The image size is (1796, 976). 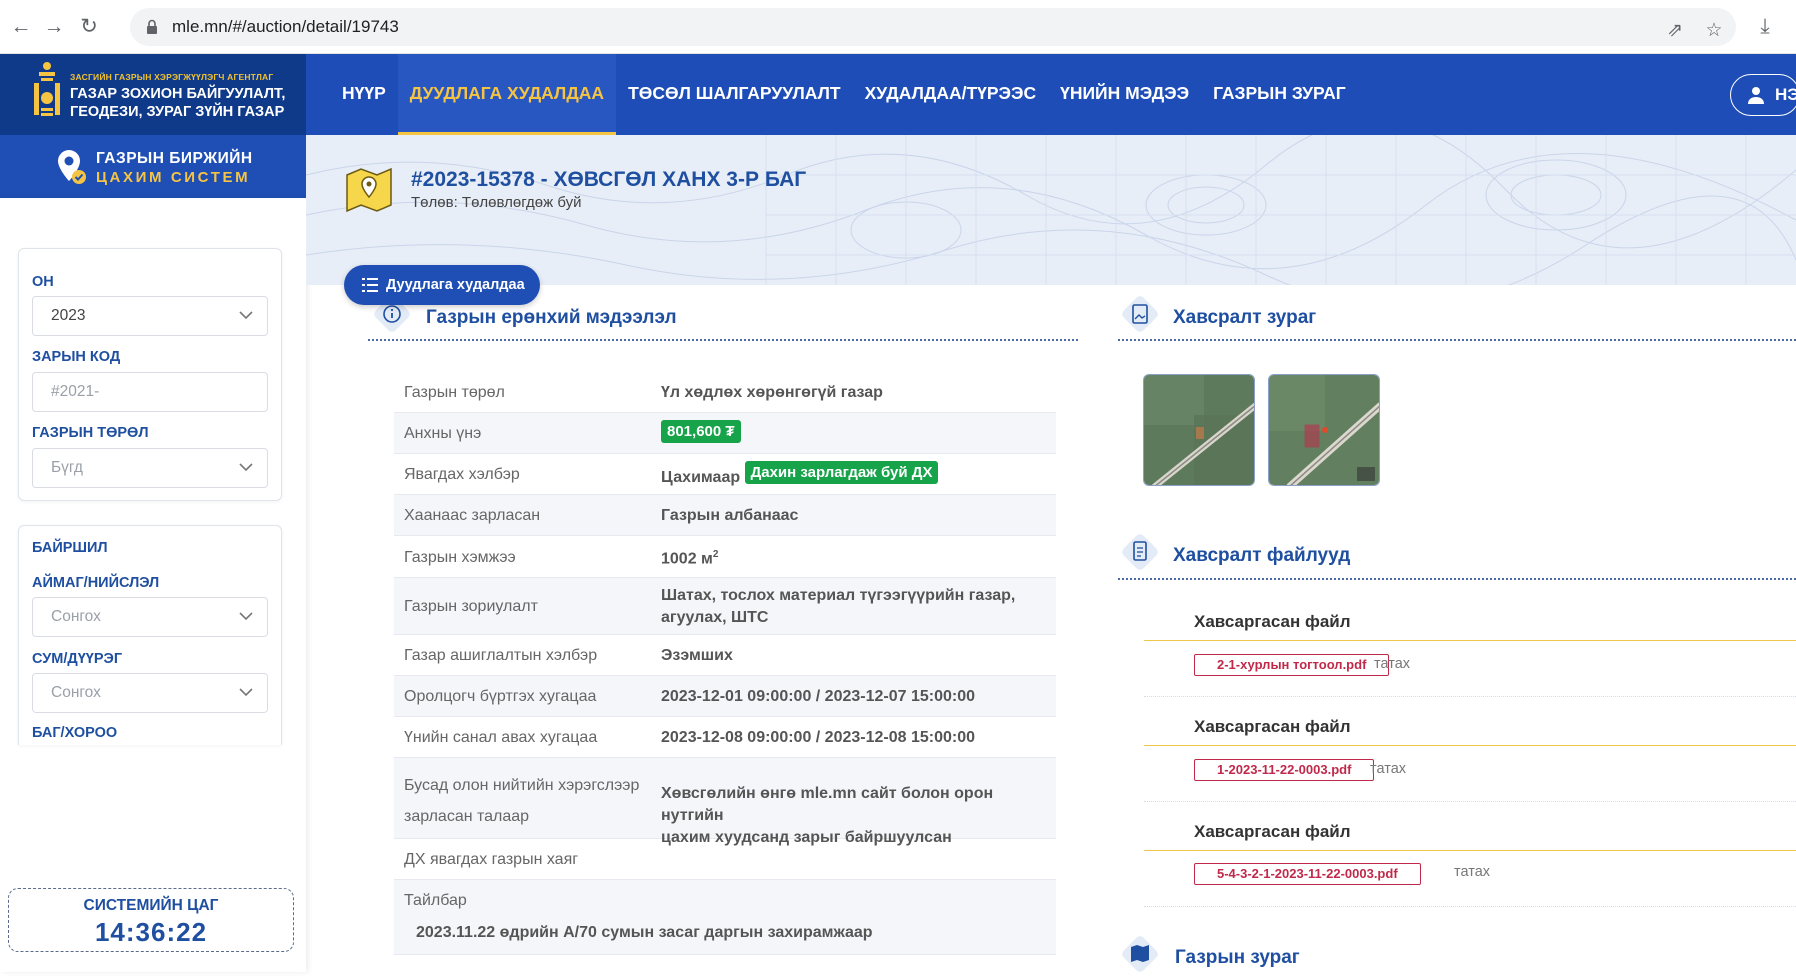 I want to click on row-key: Газар ашиглалтын хэлбэр, so click(x=501, y=655).